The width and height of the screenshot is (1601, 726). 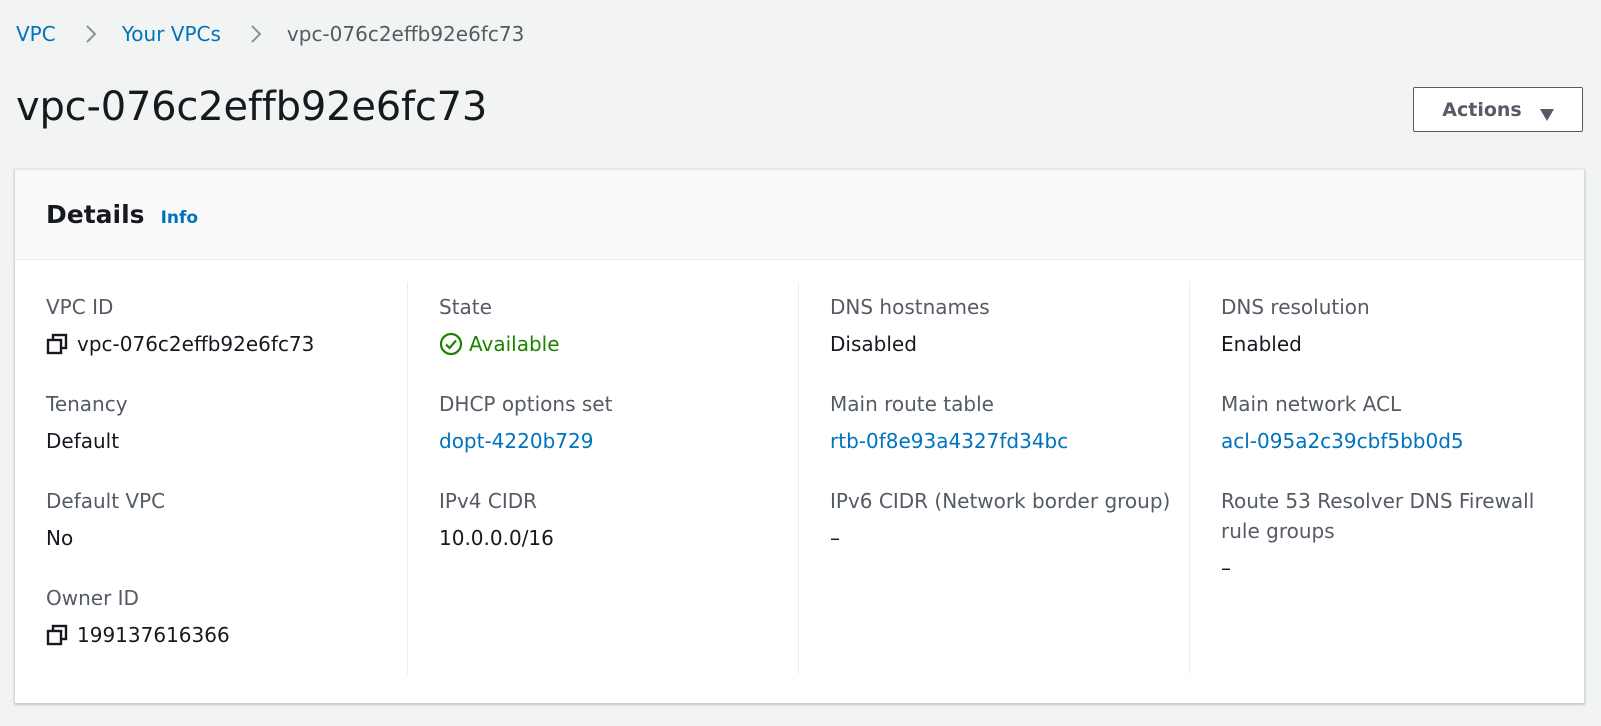 I want to click on field-dhcp-options-set: DHCP options set dopt-4220b729, so click(x=619, y=422).